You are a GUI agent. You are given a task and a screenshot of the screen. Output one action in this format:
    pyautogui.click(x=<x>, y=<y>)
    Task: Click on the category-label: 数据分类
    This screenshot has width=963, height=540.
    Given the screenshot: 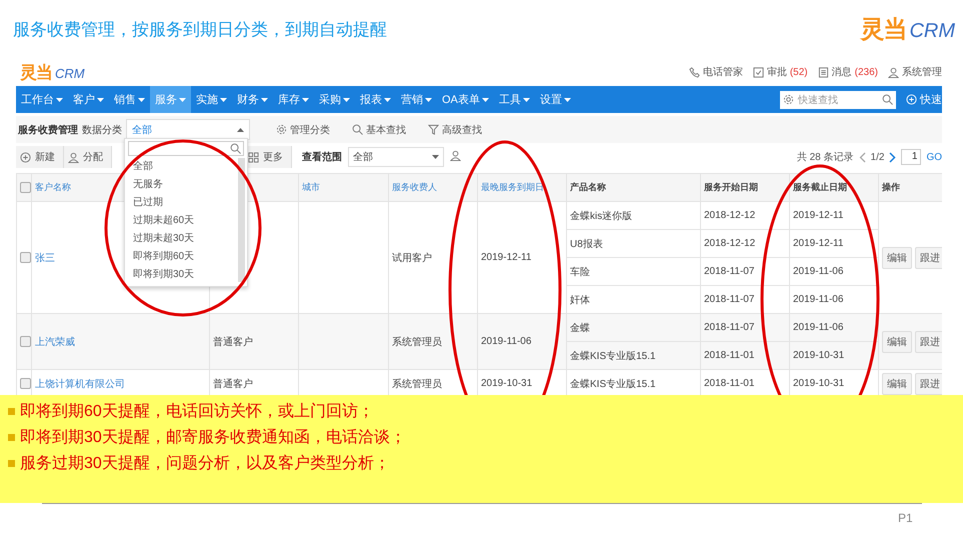 What is the action you would take?
    pyautogui.click(x=102, y=130)
    